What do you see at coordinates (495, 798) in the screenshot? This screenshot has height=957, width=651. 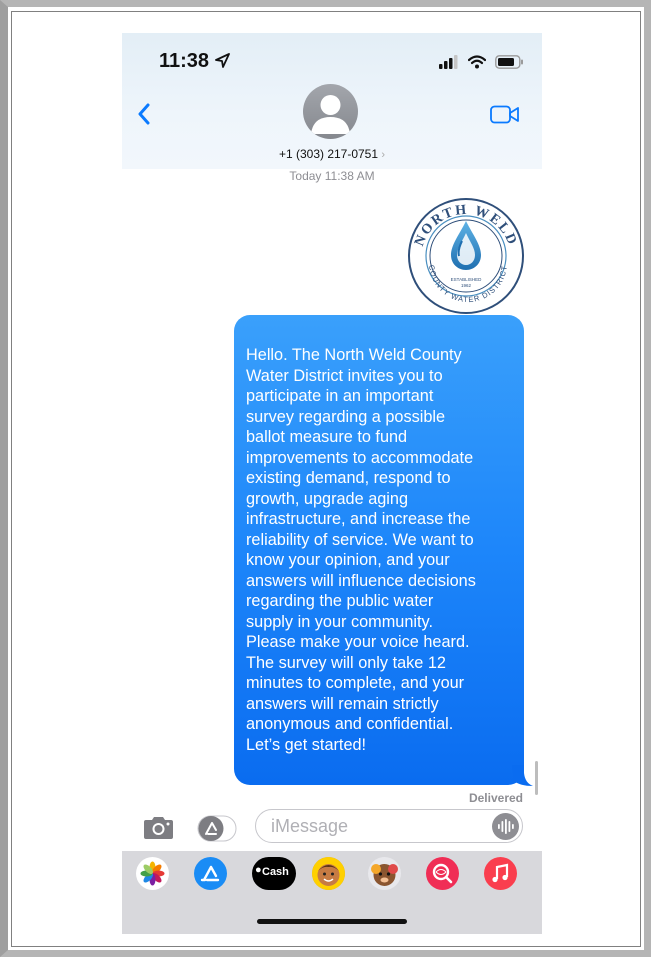 I see `delivery-status: Delivered` at bounding box center [495, 798].